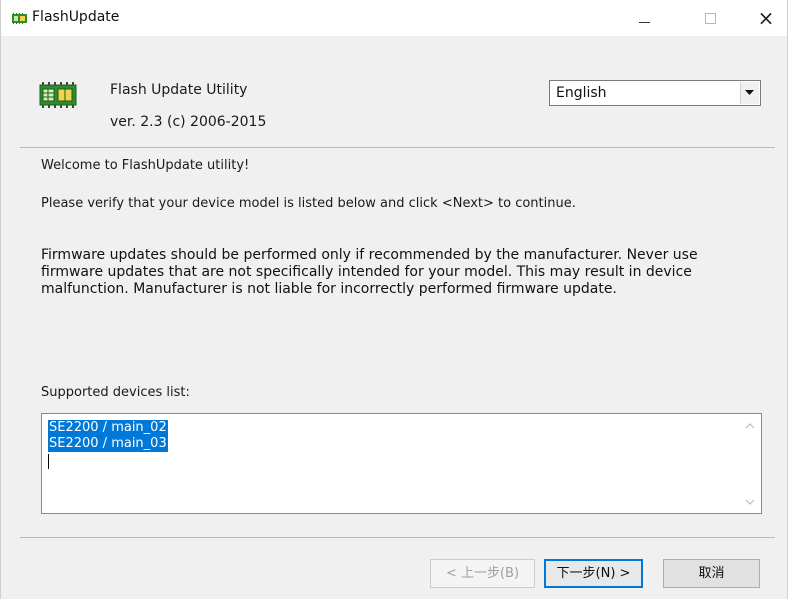 This screenshot has width=788, height=599. Describe the element at coordinates (188, 122) in the screenshot. I see `product-version: ver. 2.3 (c) 2006-2015` at that location.